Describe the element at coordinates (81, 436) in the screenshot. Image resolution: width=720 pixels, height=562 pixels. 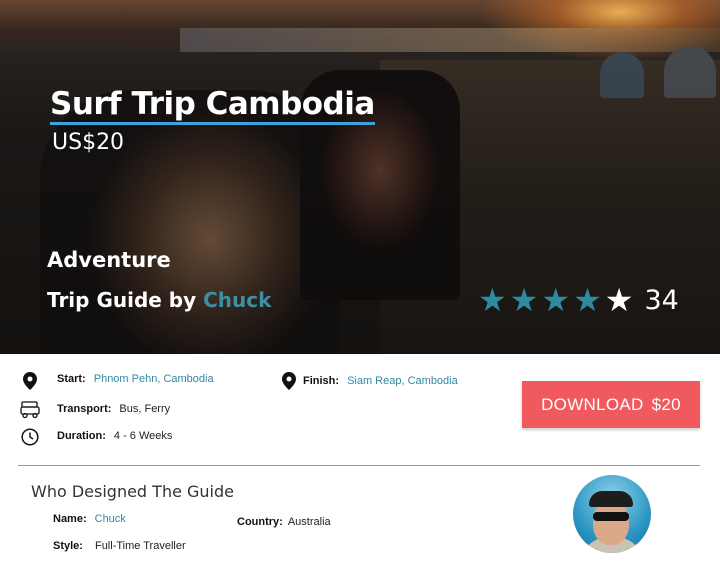
I see `duration-label: Duration:` at that location.